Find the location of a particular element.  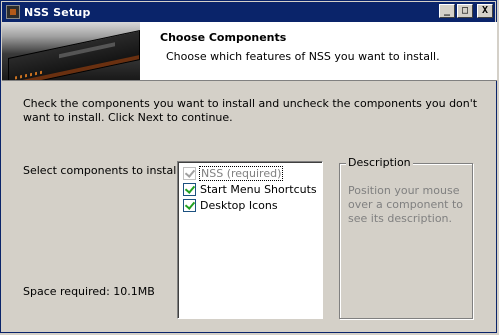

component-row-start-menu-shortcuts: Start Menu Shortcuts is located at coordinates (250, 189).